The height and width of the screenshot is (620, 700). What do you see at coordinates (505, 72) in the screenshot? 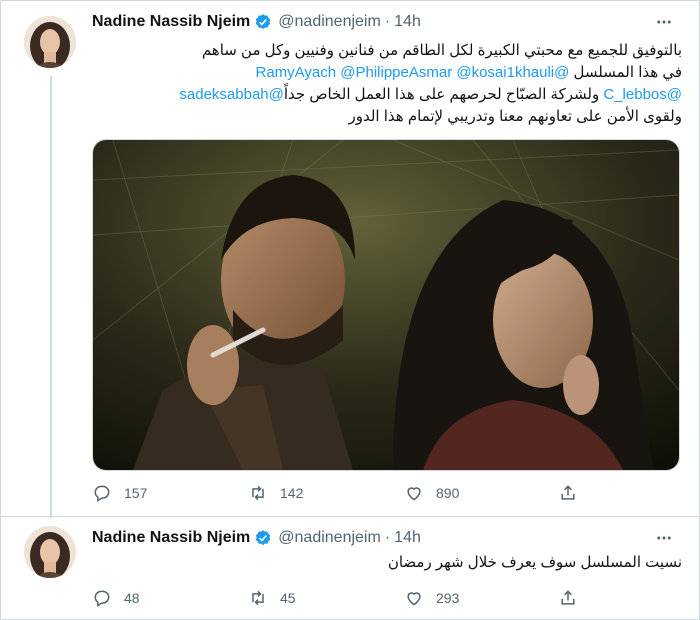
I see `mention-link: @kosai1khauli` at bounding box center [505, 72].